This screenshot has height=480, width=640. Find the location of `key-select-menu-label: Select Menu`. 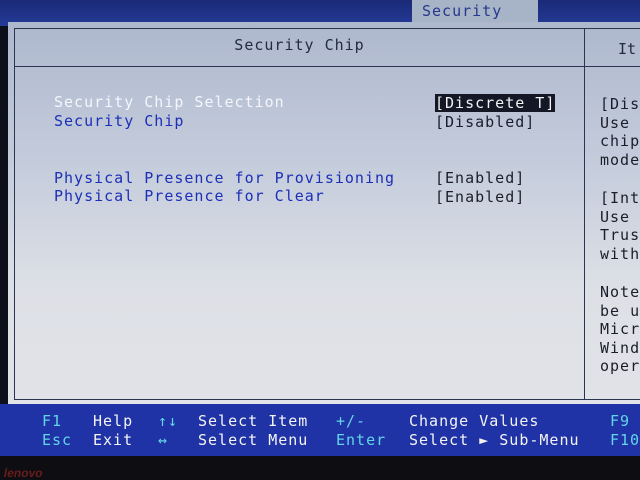

key-select-menu-label: Select Menu is located at coordinates (253, 440).